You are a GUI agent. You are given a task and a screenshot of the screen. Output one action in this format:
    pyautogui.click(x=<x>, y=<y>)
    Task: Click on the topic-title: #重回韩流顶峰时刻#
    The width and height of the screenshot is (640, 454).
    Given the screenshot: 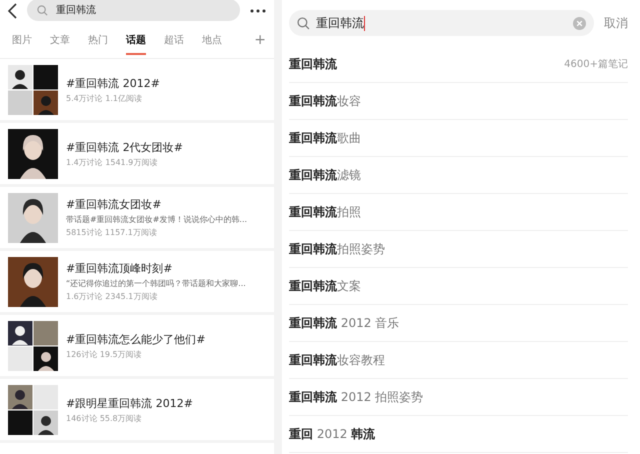 What is the action you would take?
    pyautogui.click(x=156, y=268)
    